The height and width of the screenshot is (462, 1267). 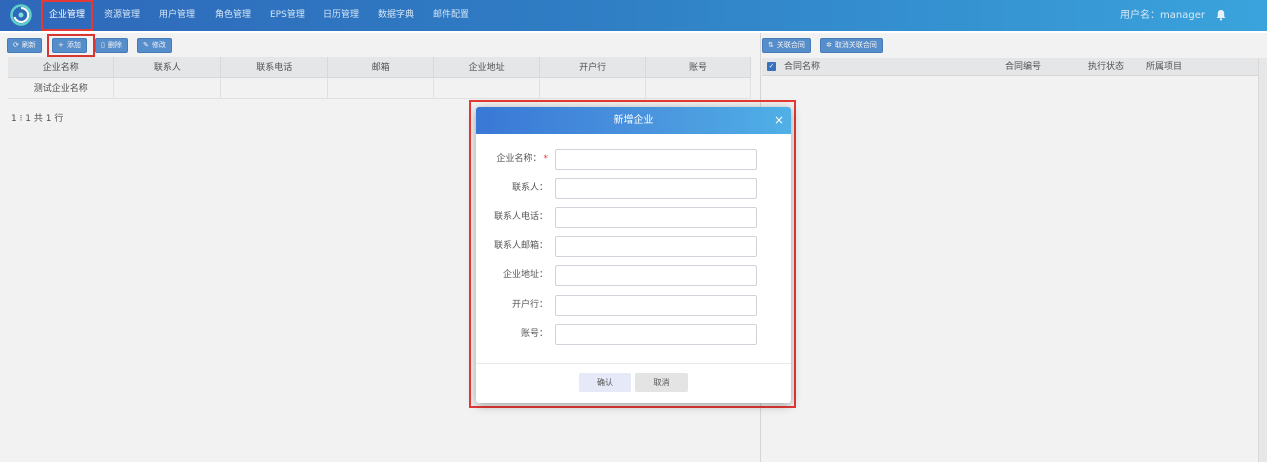 I want to click on required-marker: *, so click(x=546, y=159).